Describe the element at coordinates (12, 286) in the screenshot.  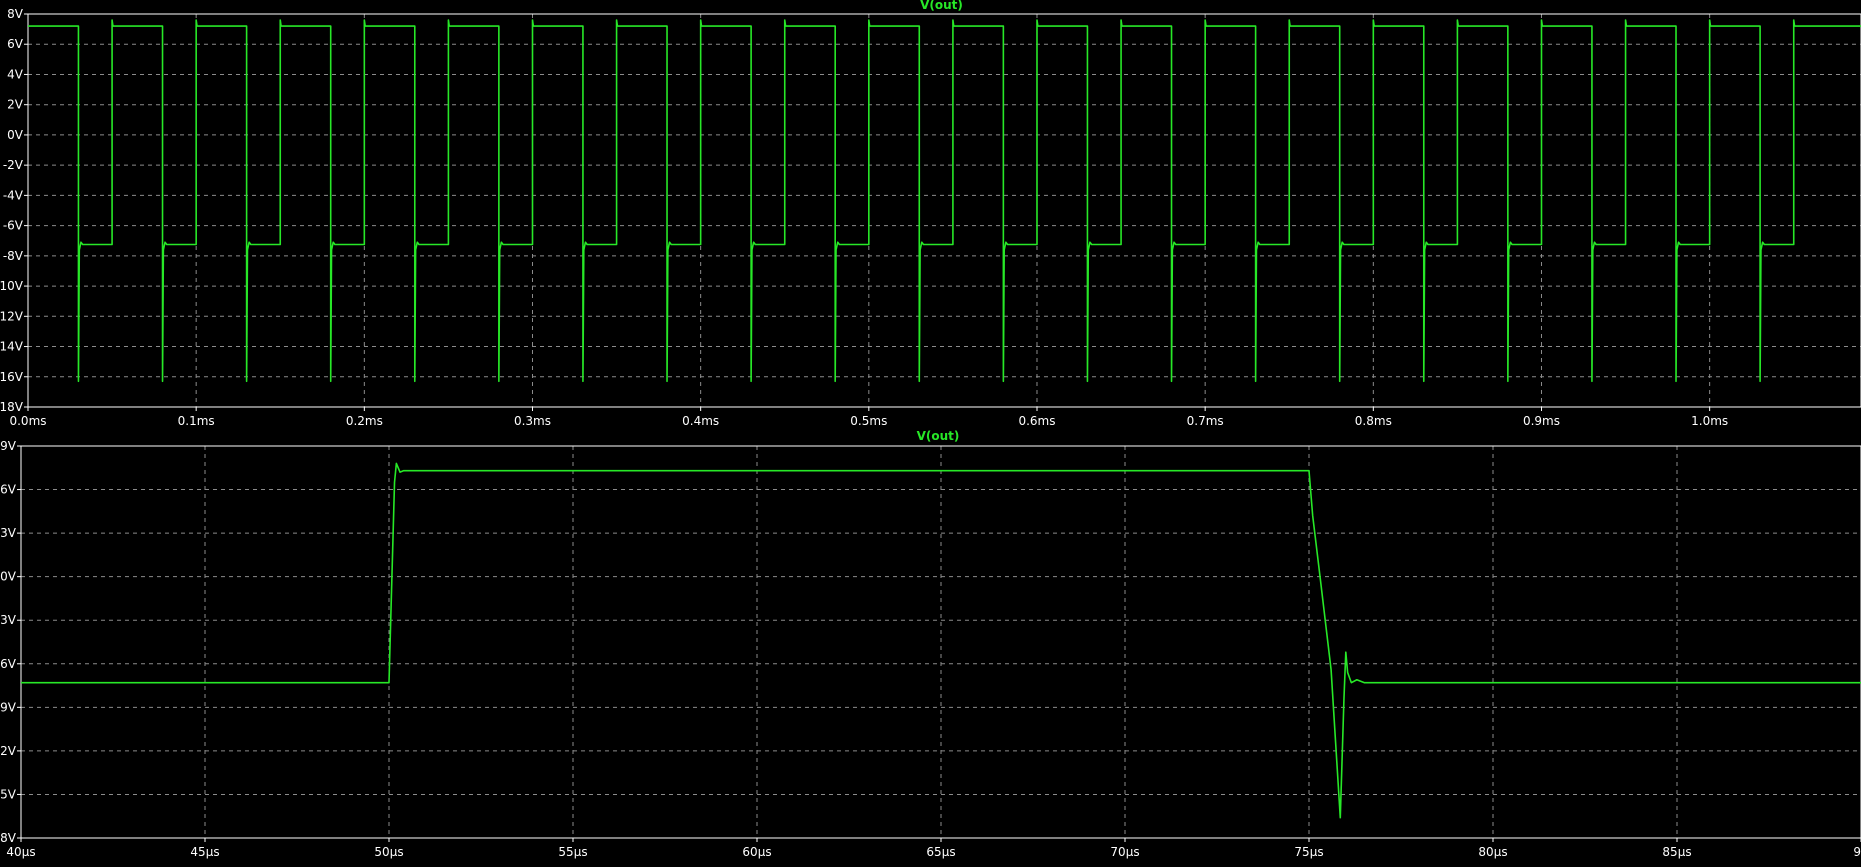
I see `top-plot-y-tick-label: -10V` at that location.